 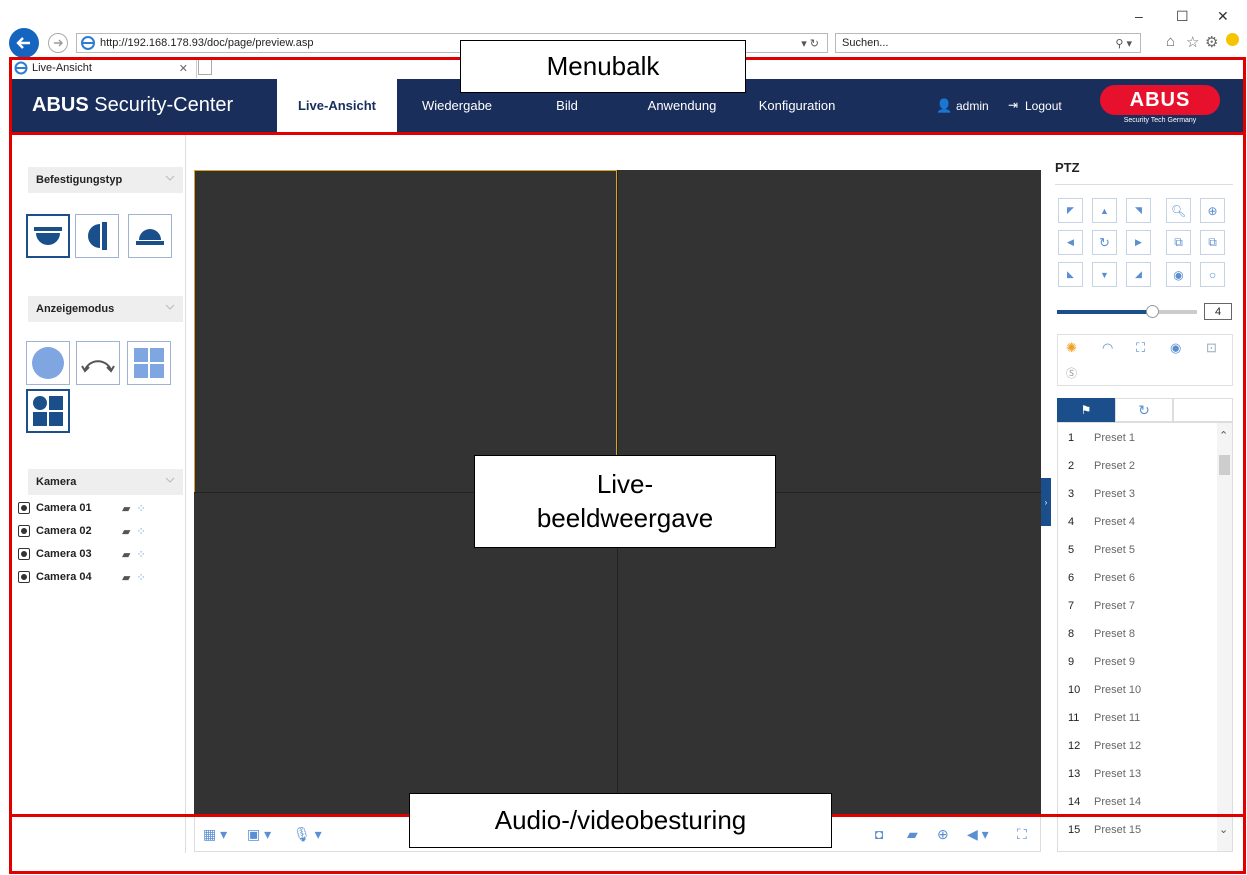 I want to click on forward-button, so click(x=58, y=43).